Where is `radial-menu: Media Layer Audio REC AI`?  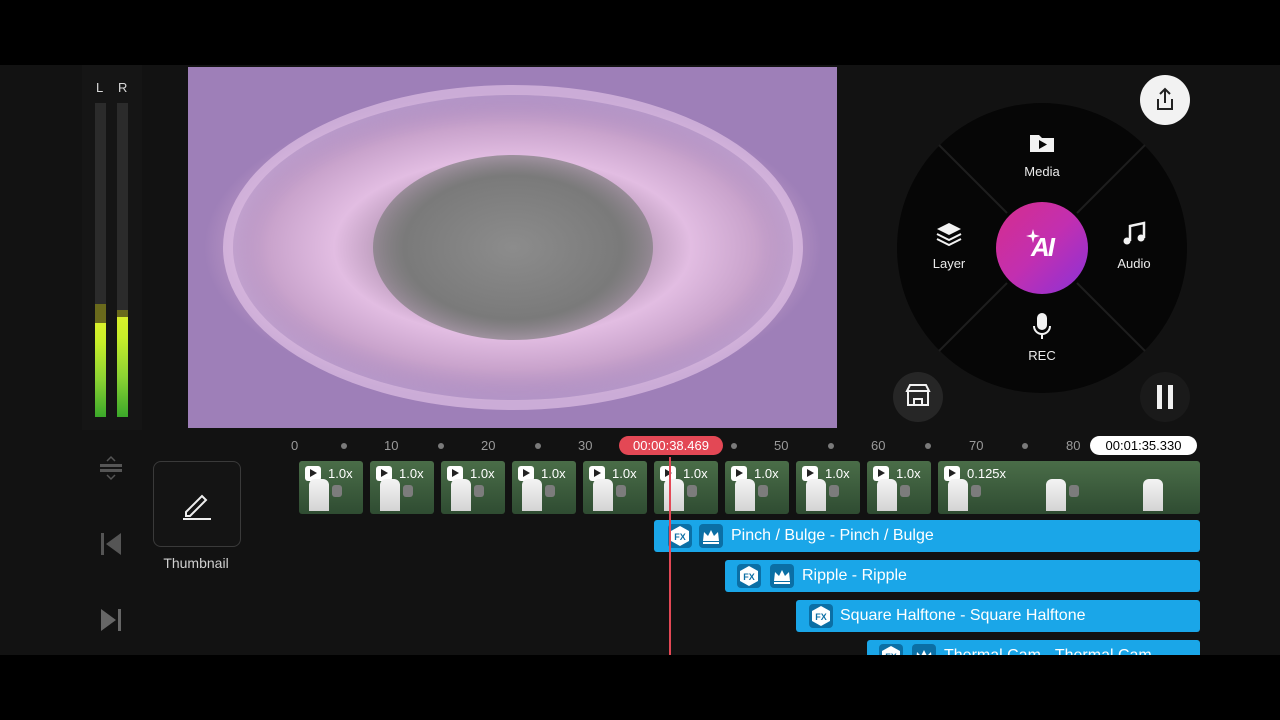
radial-menu: Media Layer Audio REC AI is located at coordinates (1042, 248).